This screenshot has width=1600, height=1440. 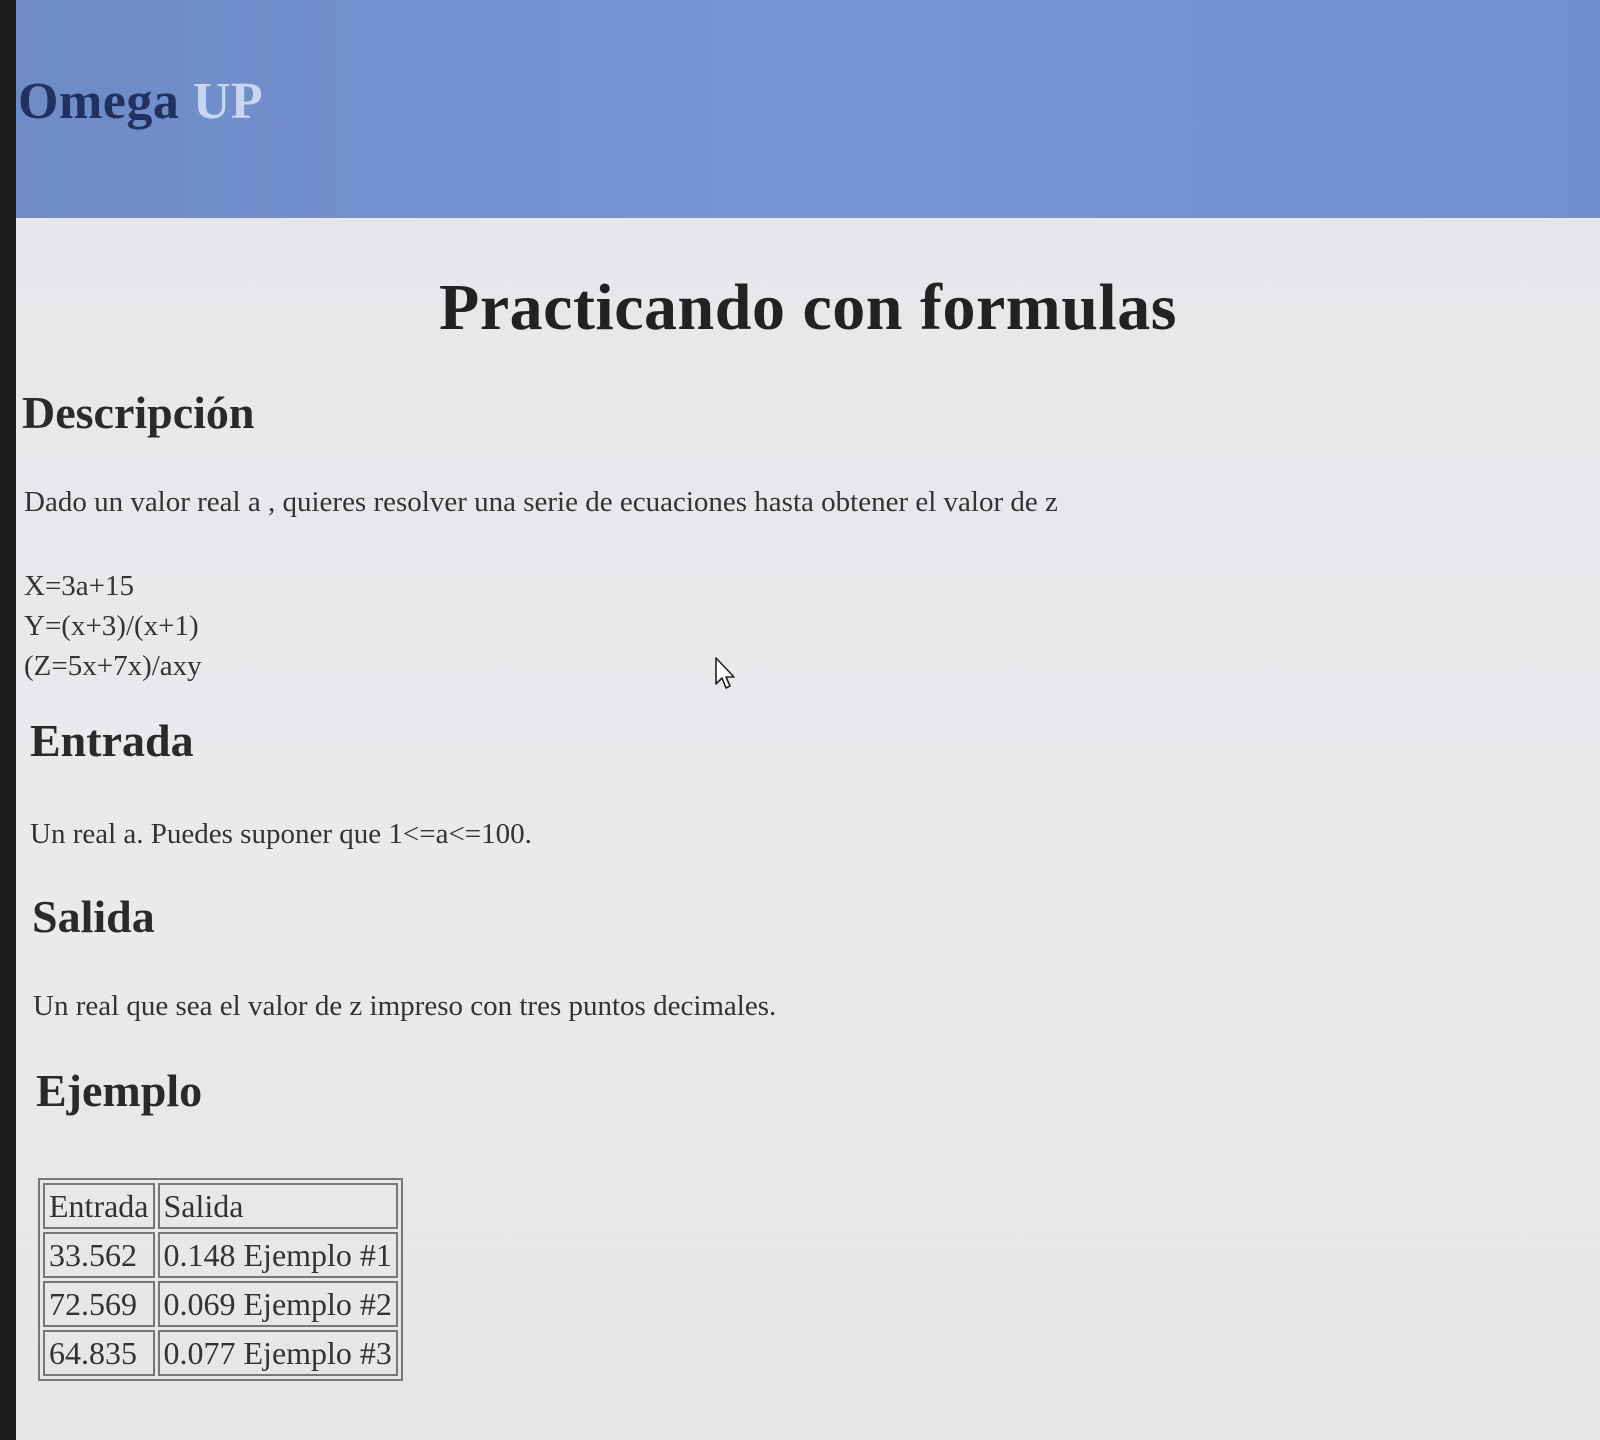 I want to click on table-cell-entrada: 64.835, so click(x=99, y=1353).